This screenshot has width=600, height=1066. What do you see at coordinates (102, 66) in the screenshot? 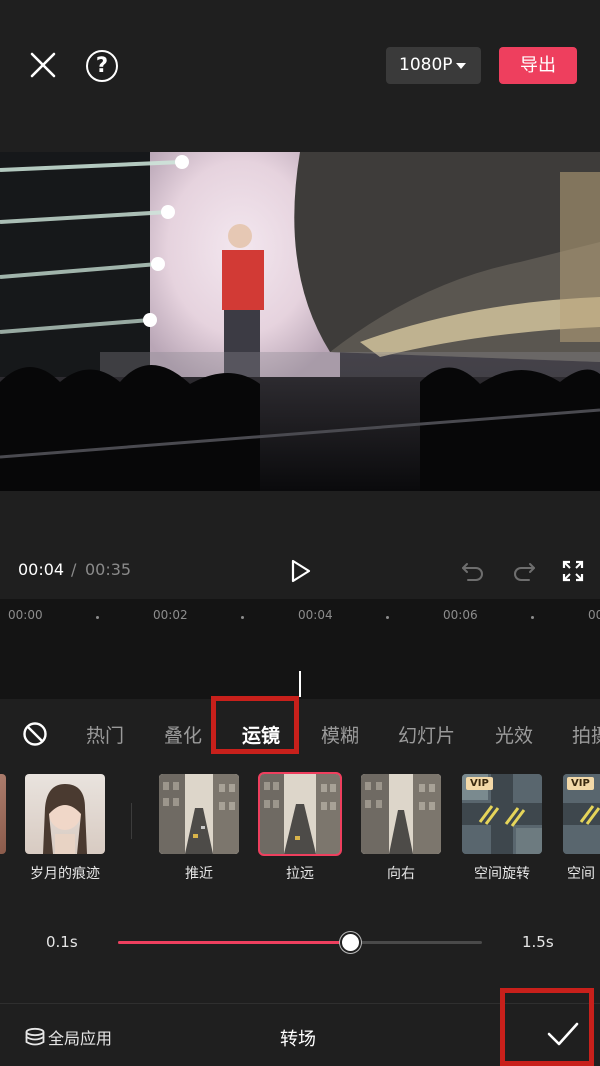
I see `help-icon: ?` at bounding box center [102, 66].